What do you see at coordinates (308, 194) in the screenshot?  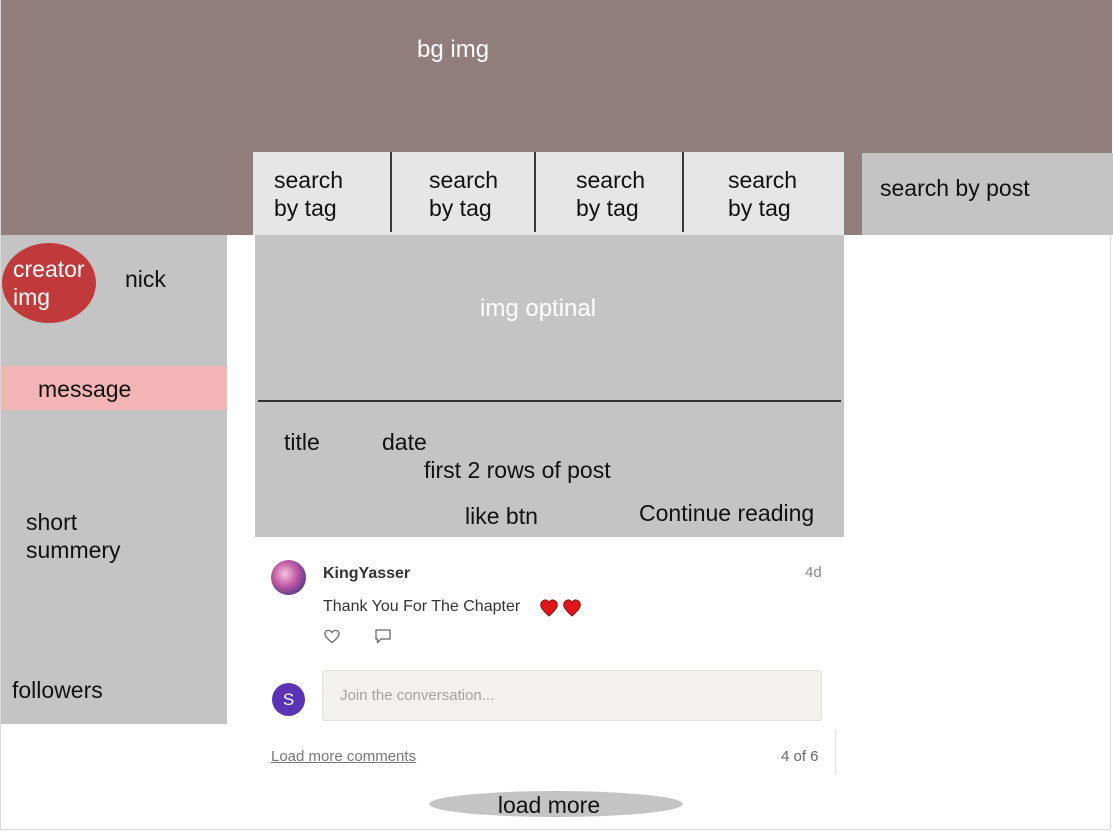 I see `tag-search-1: search by tag` at bounding box center [308, 194].